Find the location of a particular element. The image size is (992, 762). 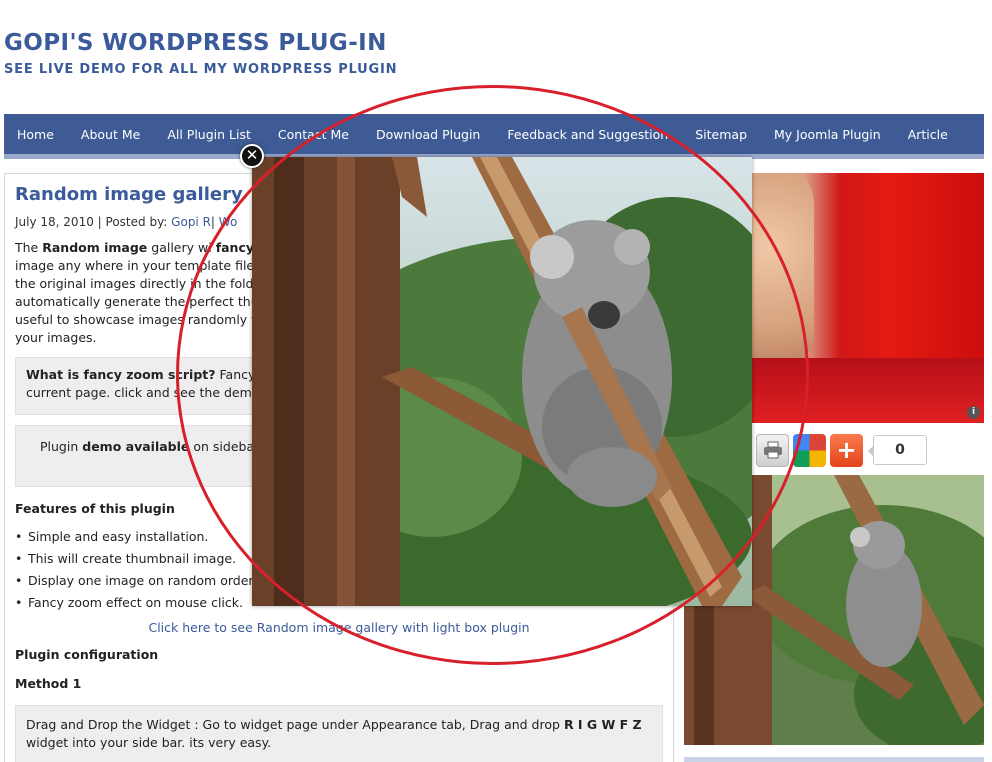

add-share-icon: + is located at coordinates (846, 450).